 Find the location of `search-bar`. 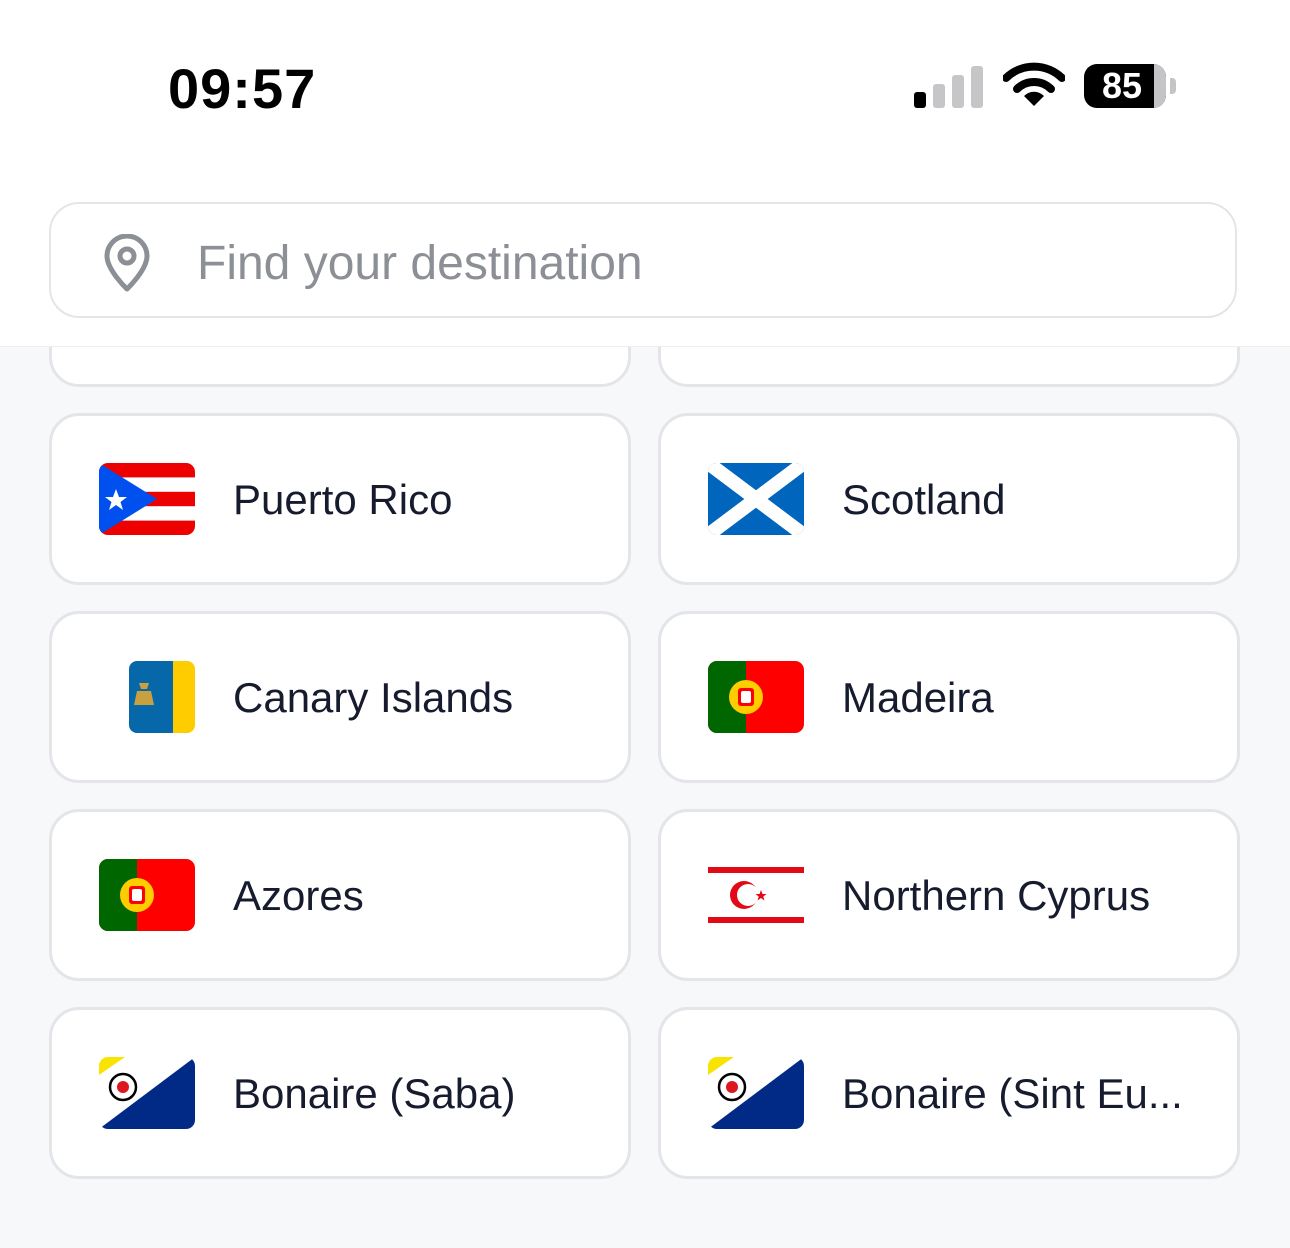

search-bar is located at coordinates (643, 260).